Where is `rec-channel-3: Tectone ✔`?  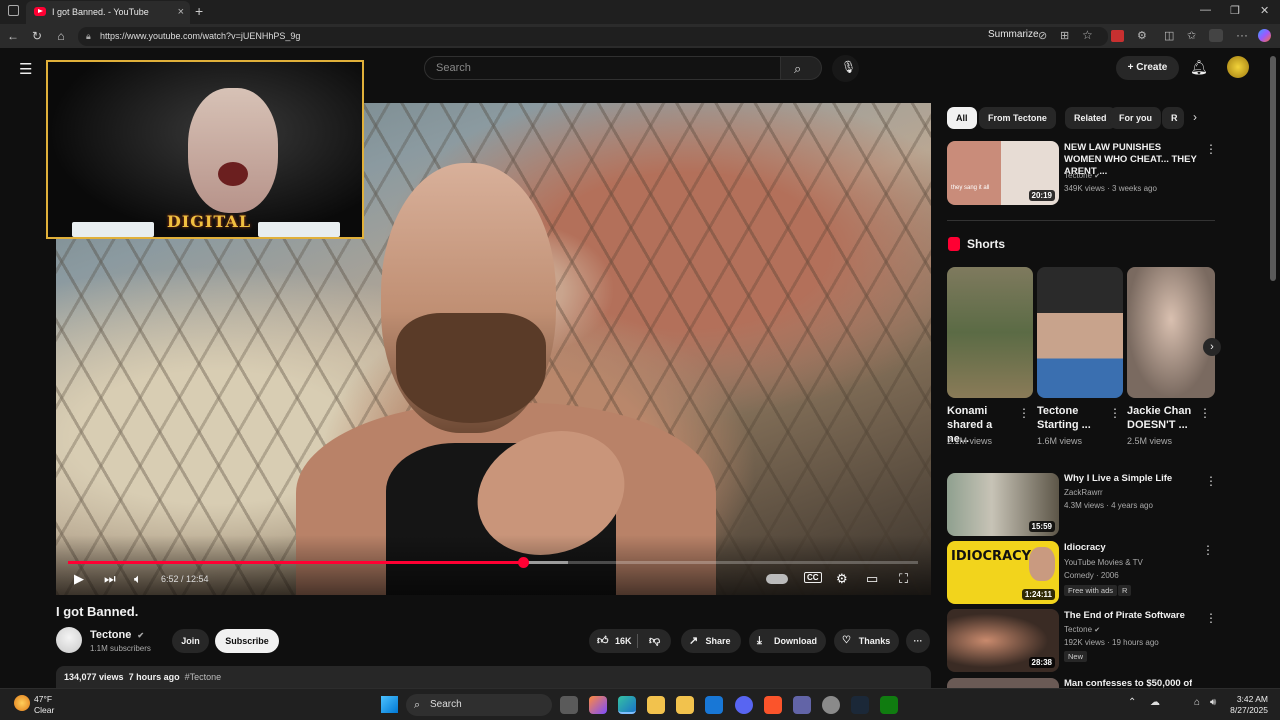 rec-channel-3: Tectone ✔ is located at coordinates (1082, 629).